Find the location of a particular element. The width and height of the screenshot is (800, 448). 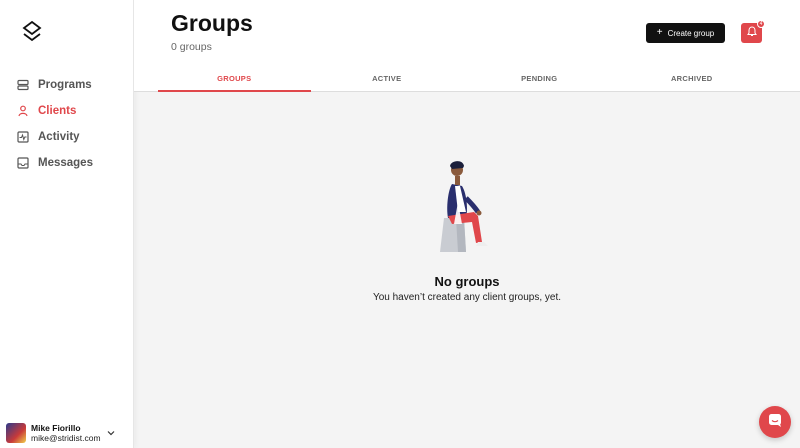

create-group-button: + Create group is located at coordinates (685, 33).